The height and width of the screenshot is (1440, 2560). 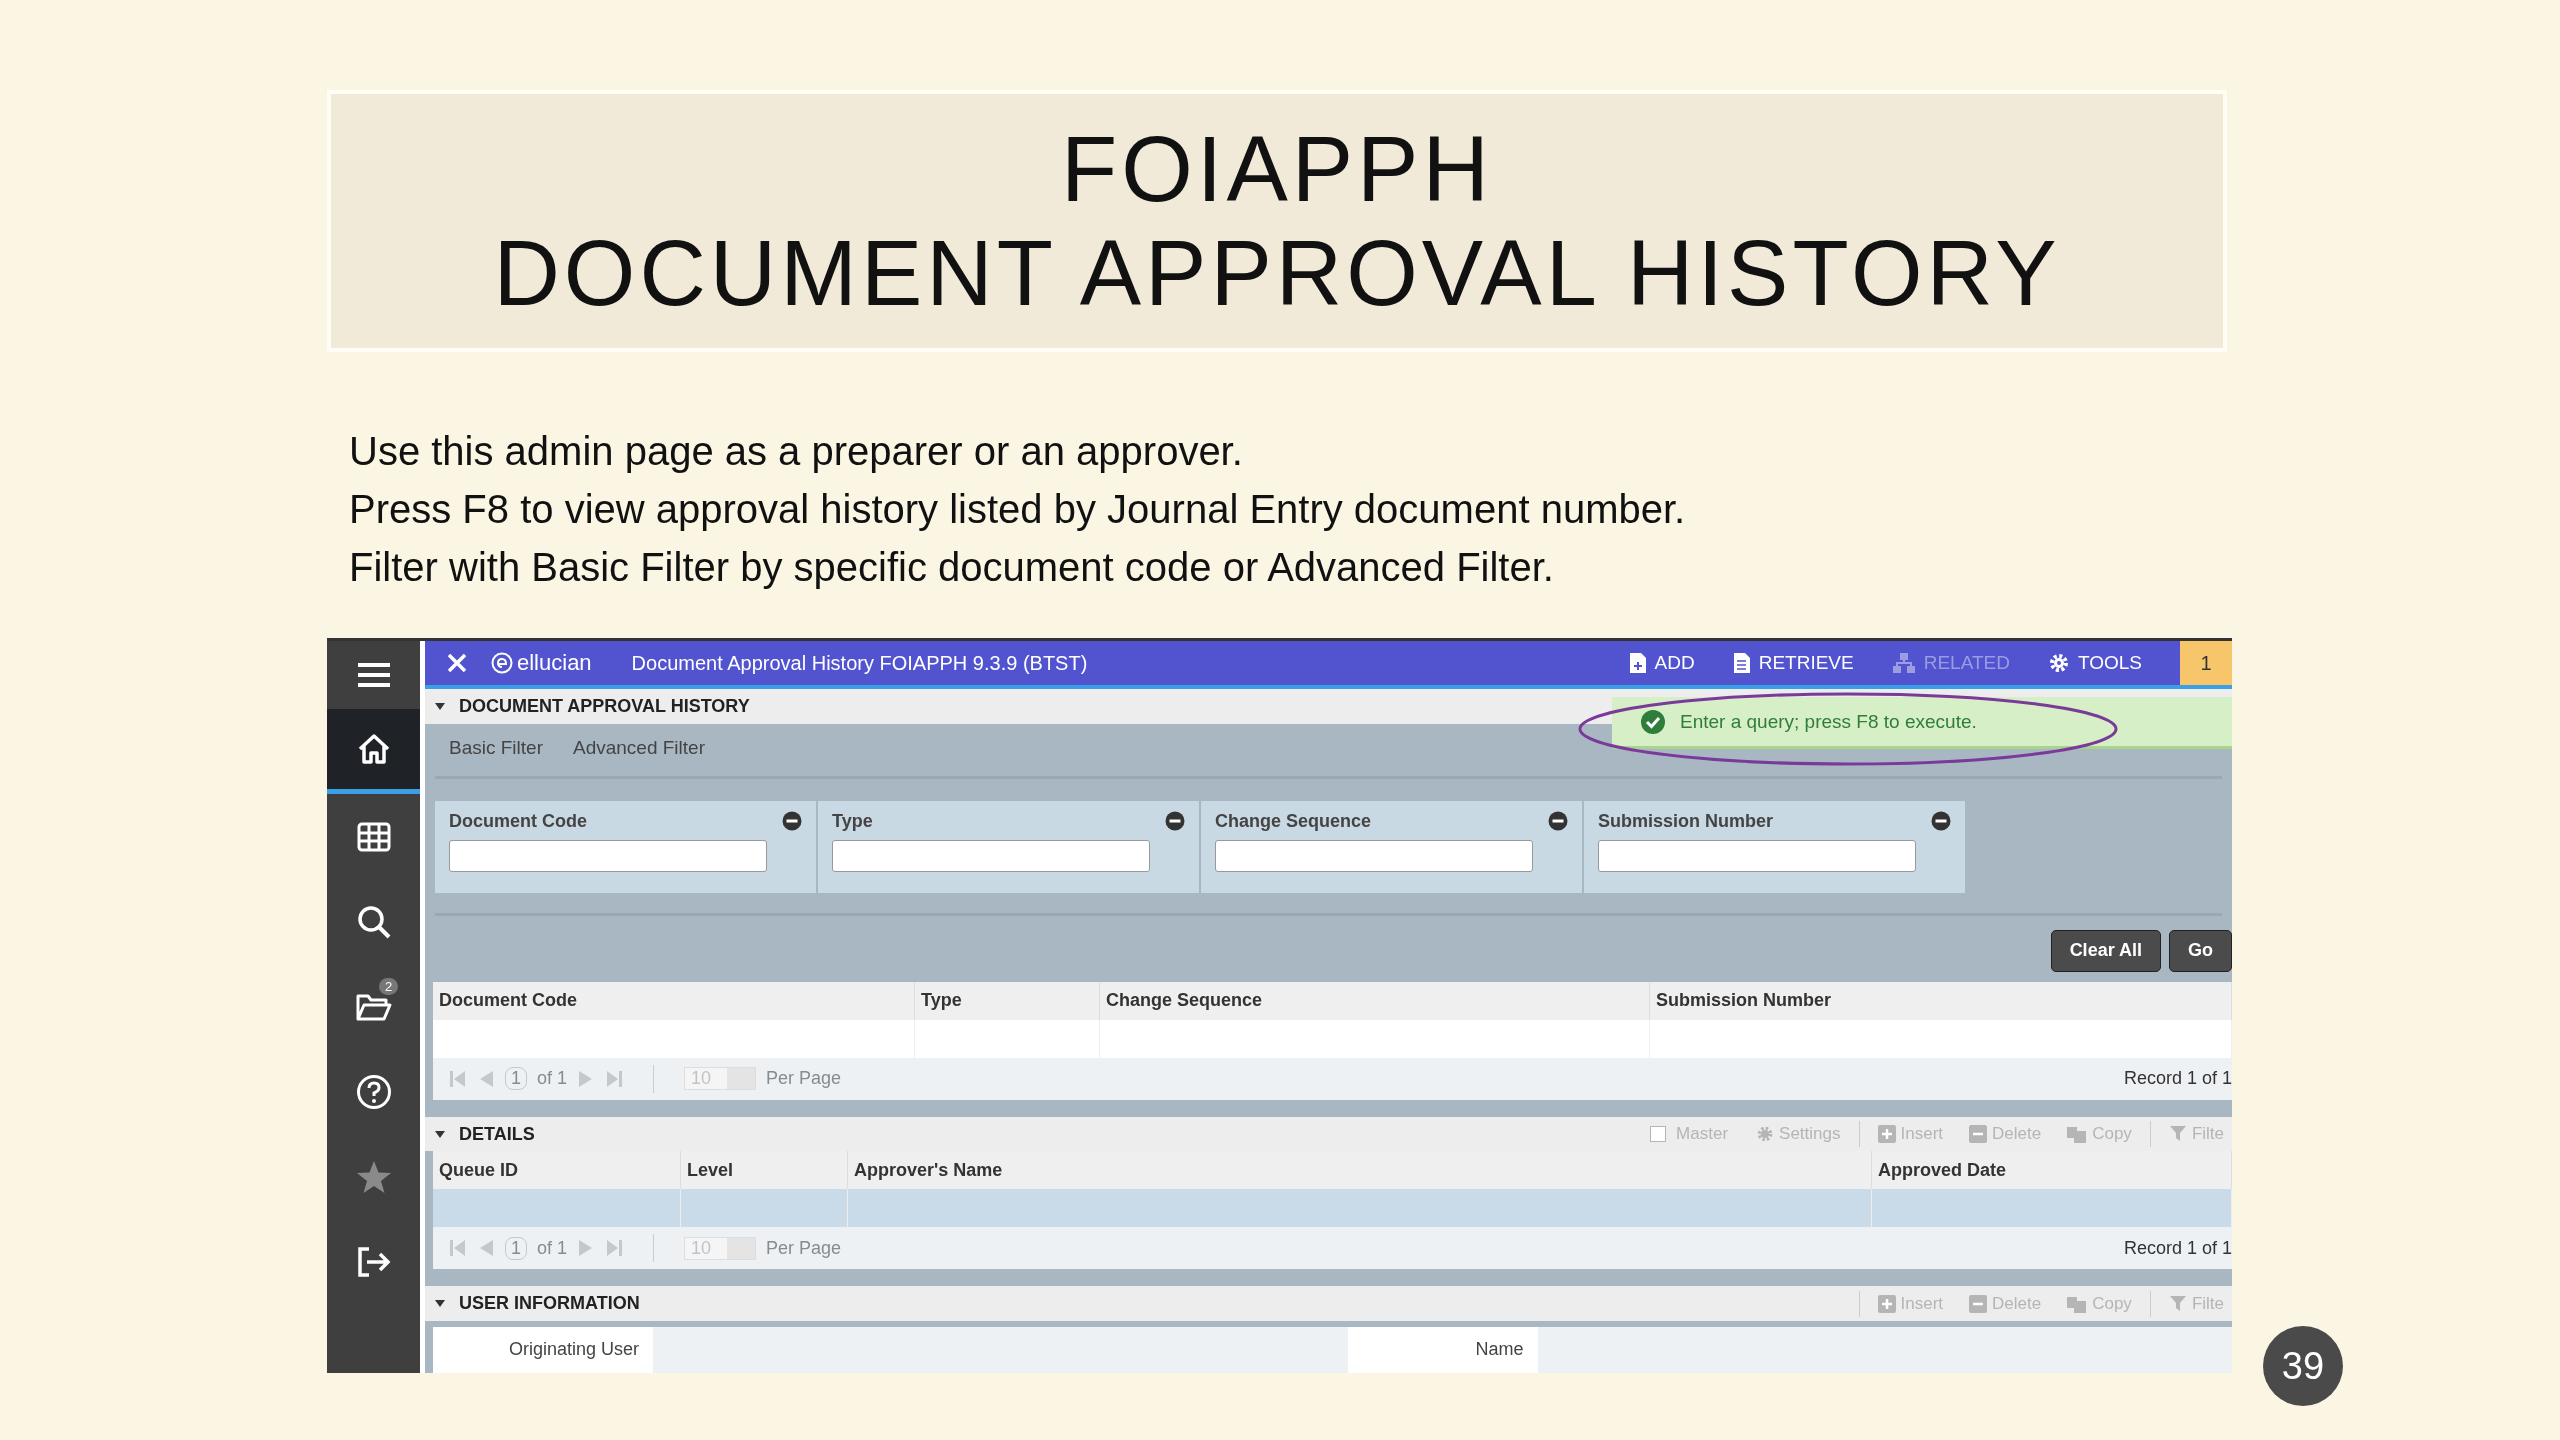 I want to click on body-text: Use this admin page as a preparer or an approver., so click(x=796, y=451).